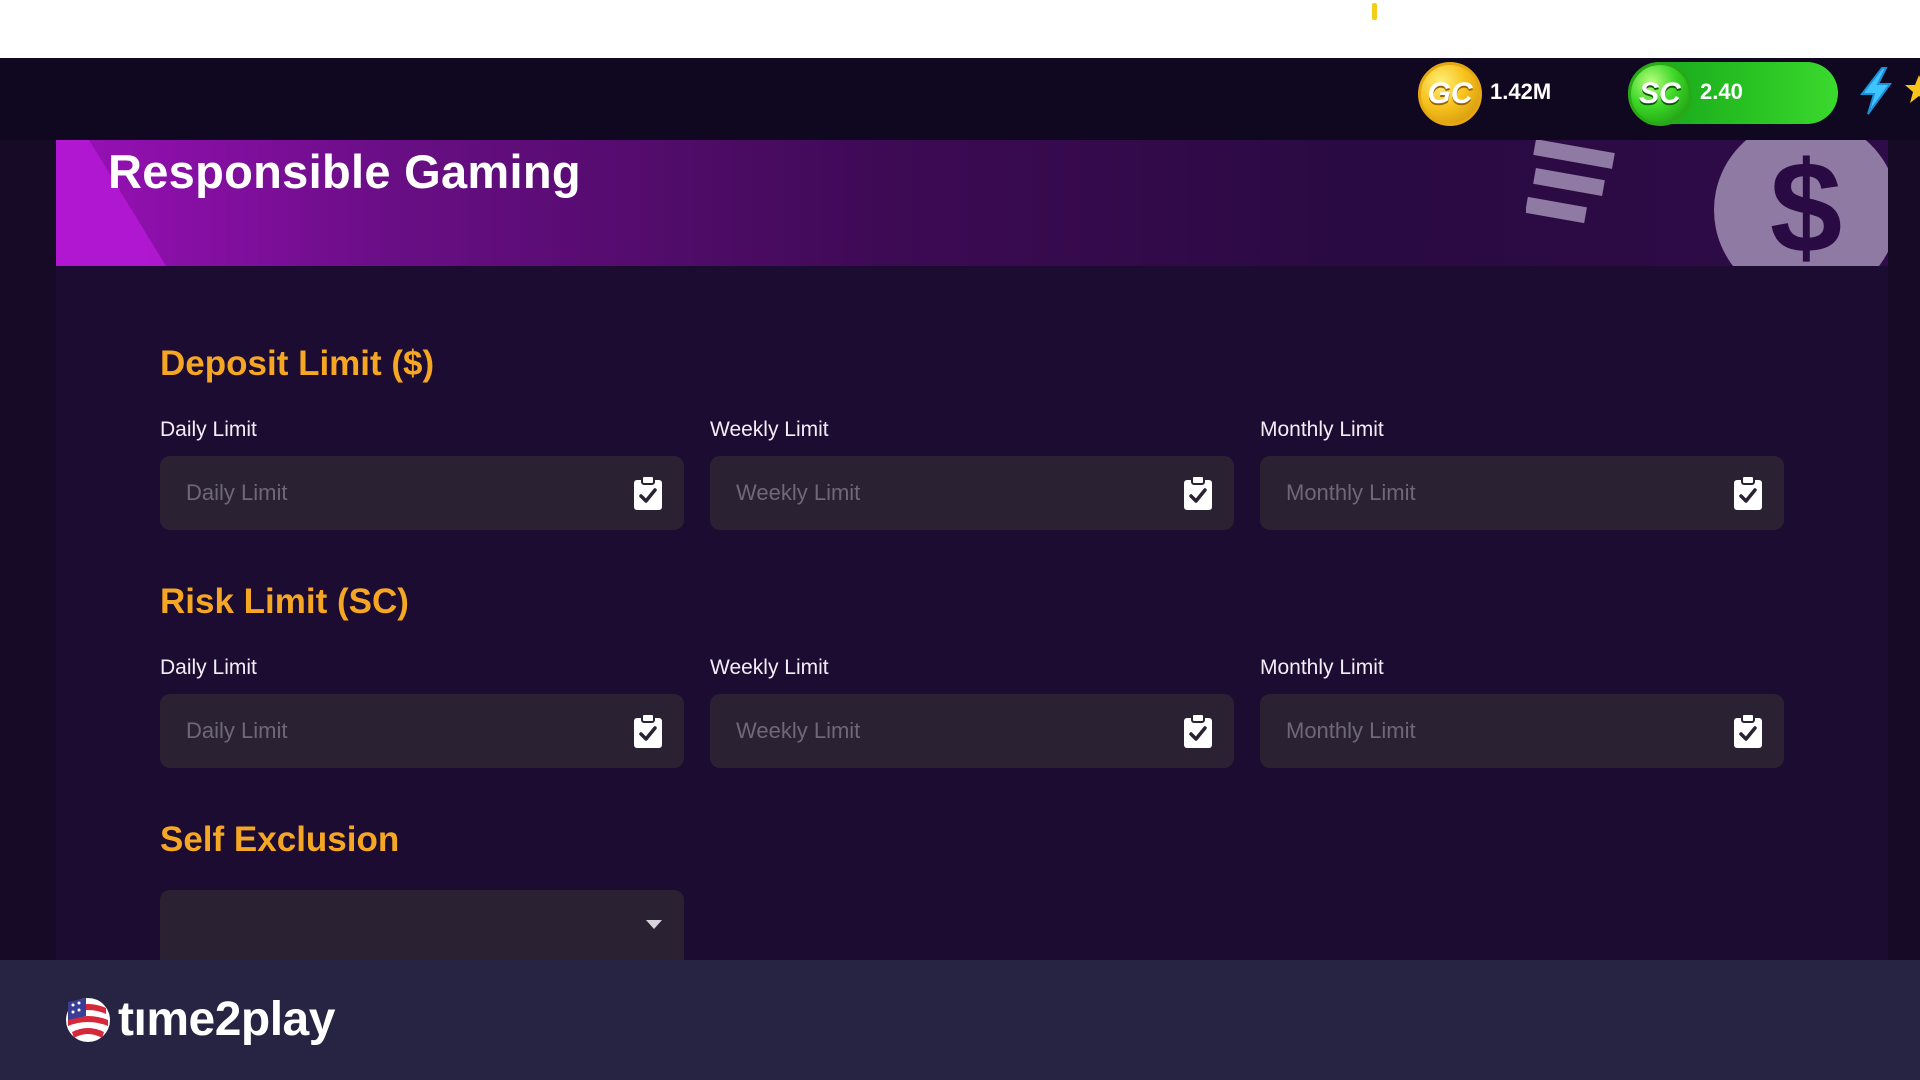 The height and width of the screenshot is (1080, 1920). What do you see at coordinates (280, 839) in the screenshot?
I see `self-exclusion-title: Self Exclusion` at bounding box center [280, 839].